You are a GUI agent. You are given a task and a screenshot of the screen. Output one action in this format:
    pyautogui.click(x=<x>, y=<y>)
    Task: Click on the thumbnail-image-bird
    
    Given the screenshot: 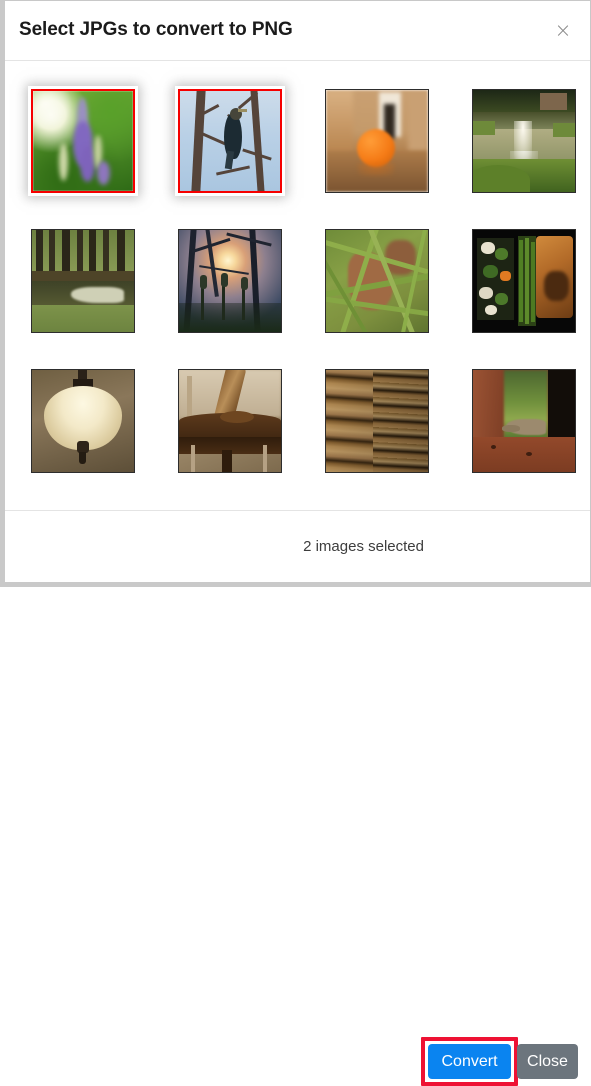 What is the action you would take?
    pyautogui.click(x=230, y=141)
    